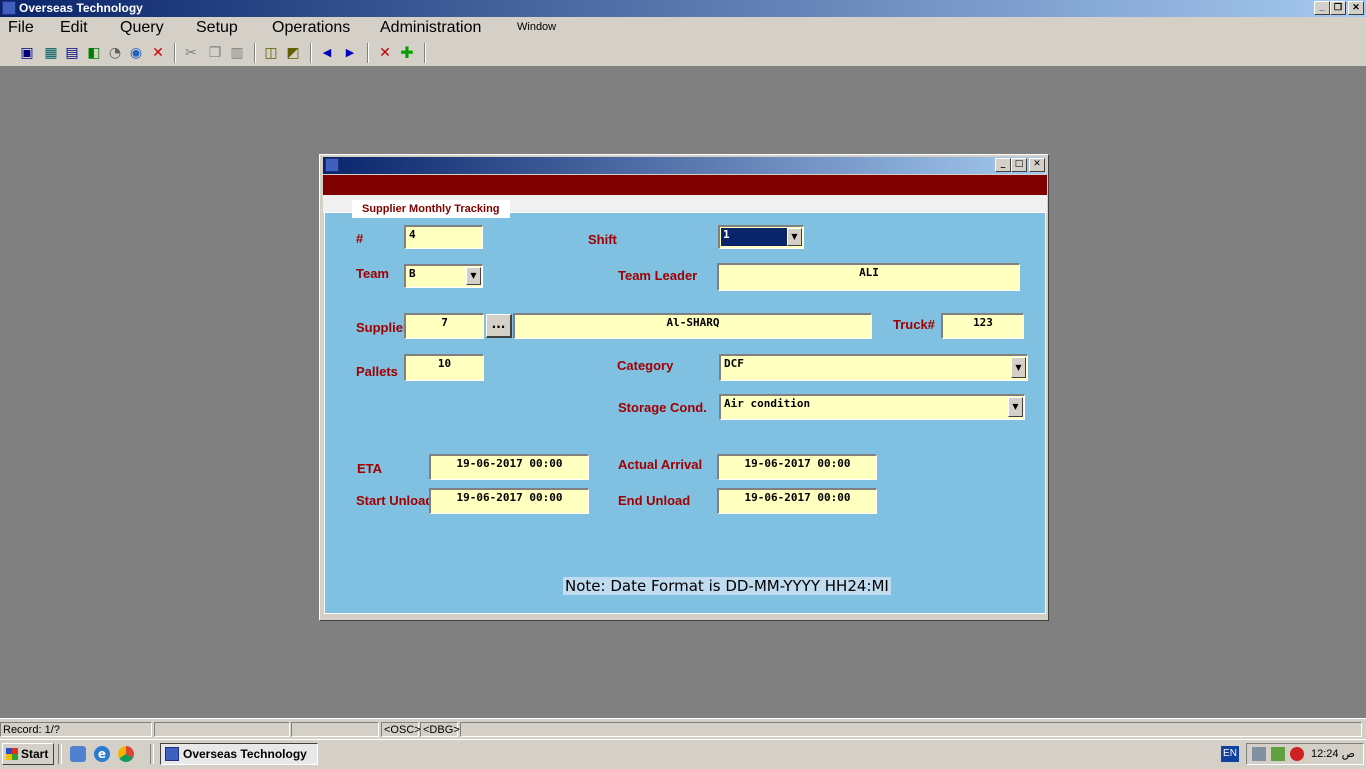 Image resolution: width=1366 pixels, height=769 pixels. What do you see at coordinates (868, 277) in the screenshot?
I see `team-leader-field: ALI` at bounding box center [868, 277].